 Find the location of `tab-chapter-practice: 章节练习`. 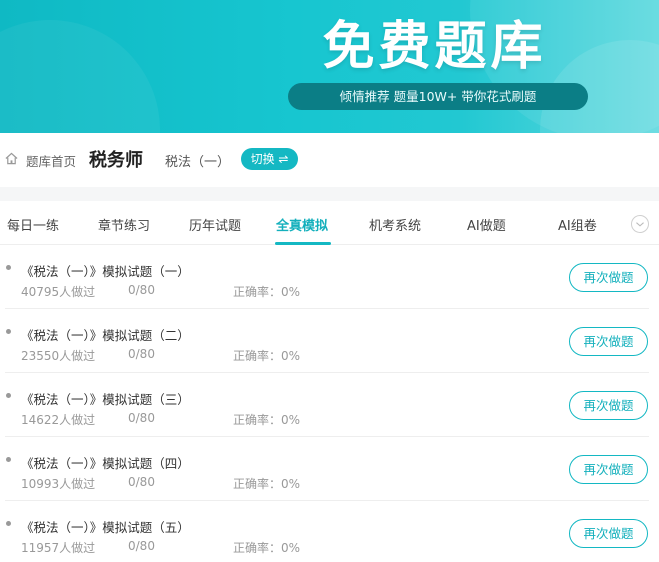

tab-chapter-practice: 章节练习 is located at coordinates (124, 224).